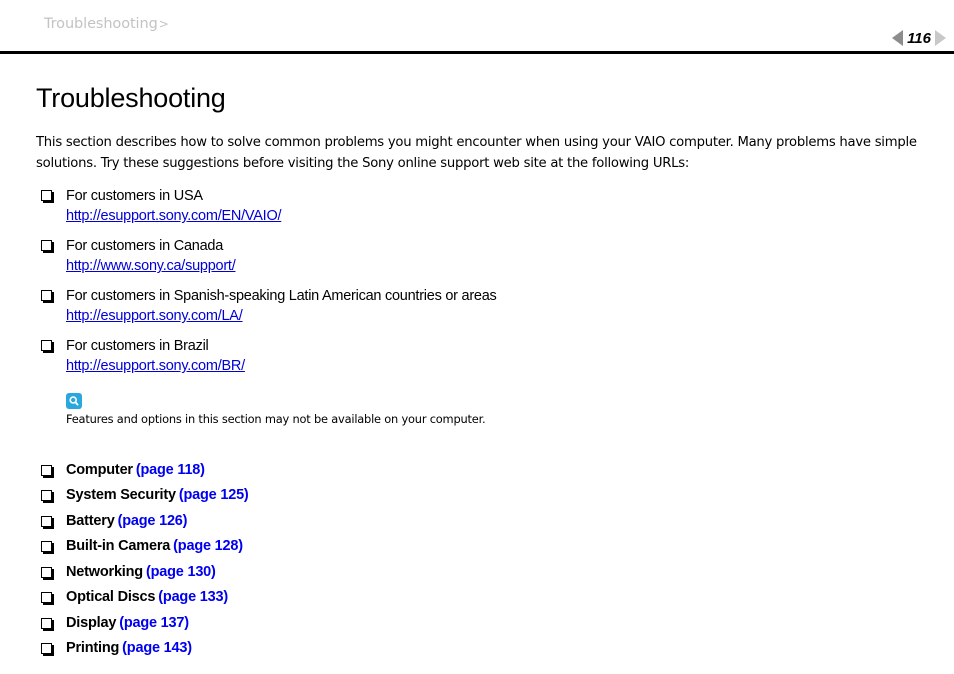  What do you see at coordinates (206, 546) in the screenshot?
I see `topic-page-link: (page 128)` at bounding box center [206, 546].